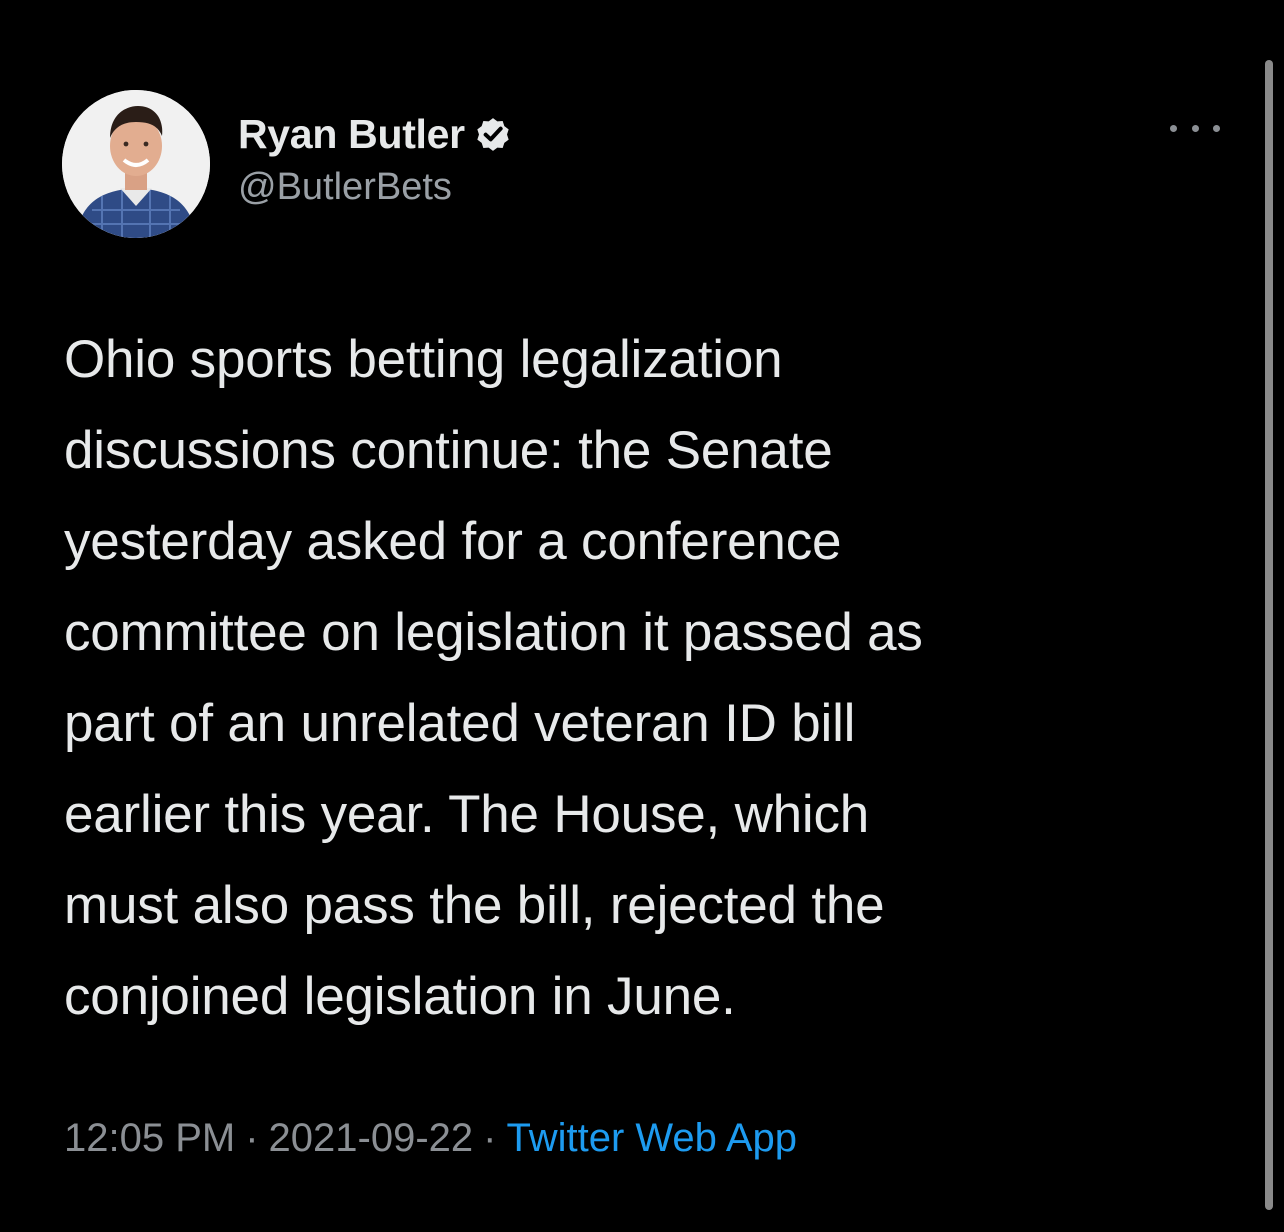 The height and width of the screenshot is (1232, 1284). I want to click on tweet-date: 2021-09-22, so click(371, 1138).